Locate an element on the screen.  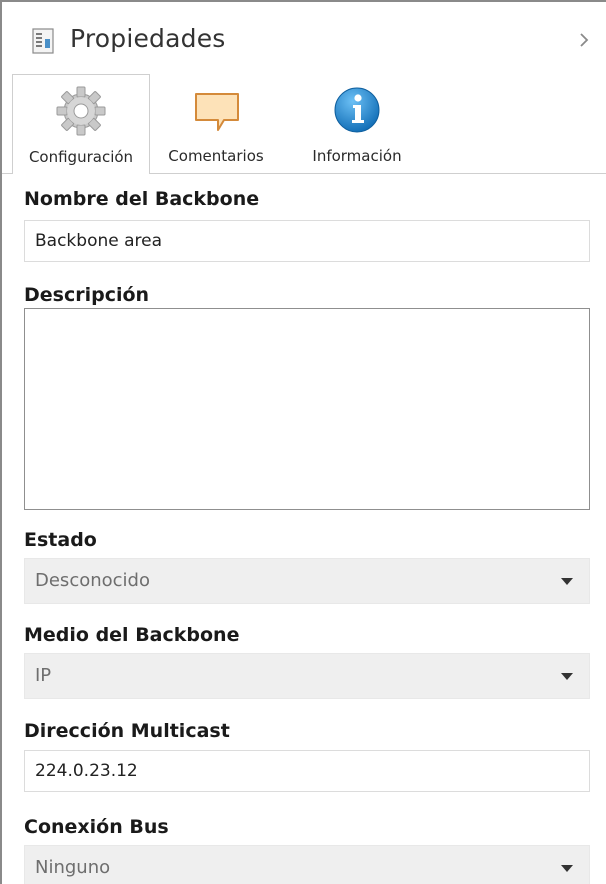
bus-connection-select: Ninguno is located at coordinates (307, 864).